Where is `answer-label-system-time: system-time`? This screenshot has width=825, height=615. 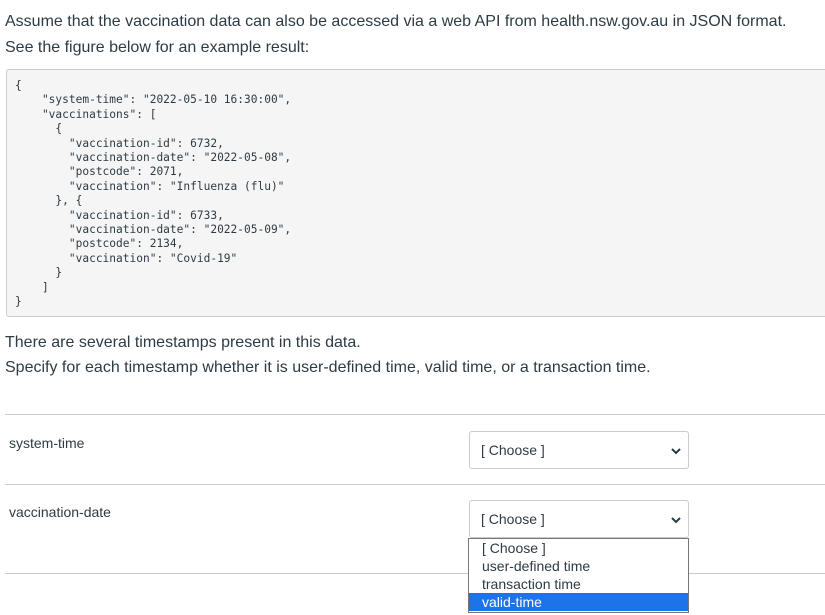 answer-label-system-time: system-time is located at coordinates (47, 443).